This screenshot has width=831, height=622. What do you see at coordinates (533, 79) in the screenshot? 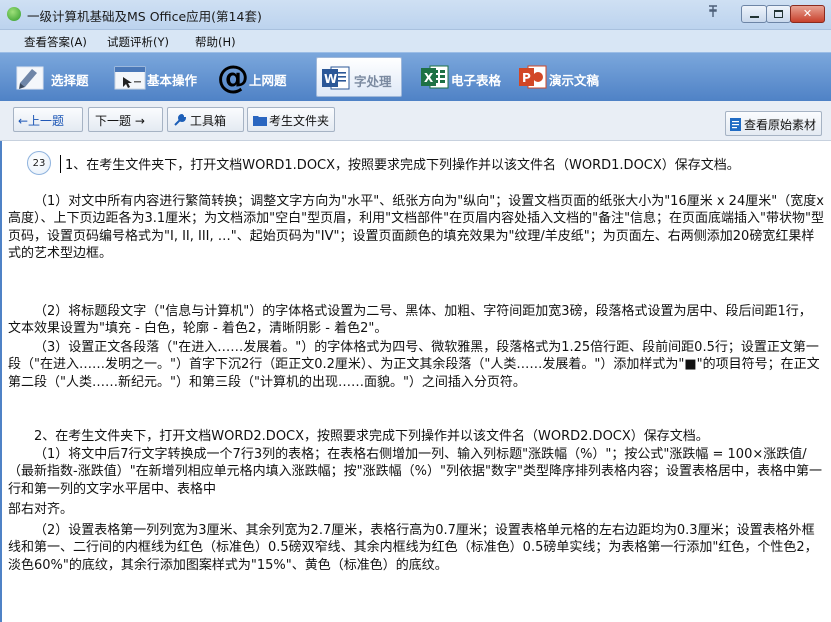
I see `powerpoint-icon: P` at bounding box center [533, 79].